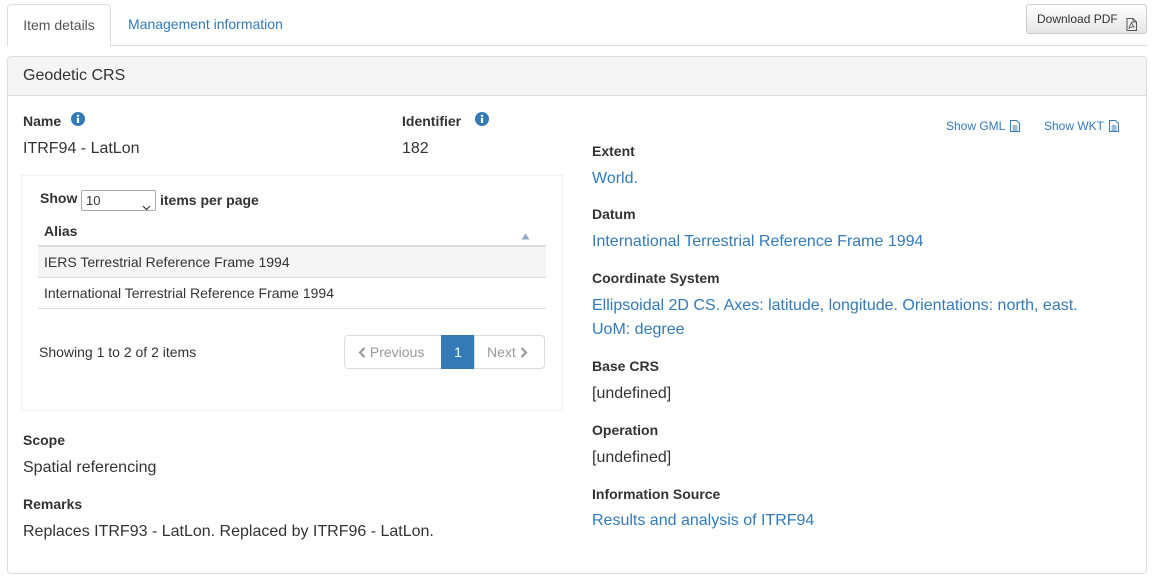  What do you see at coordinates (292, 262) in the screenshot?
I see `table-row: IERS Terrestrial Reference Frame 1994` at bounding box center [292, 262].